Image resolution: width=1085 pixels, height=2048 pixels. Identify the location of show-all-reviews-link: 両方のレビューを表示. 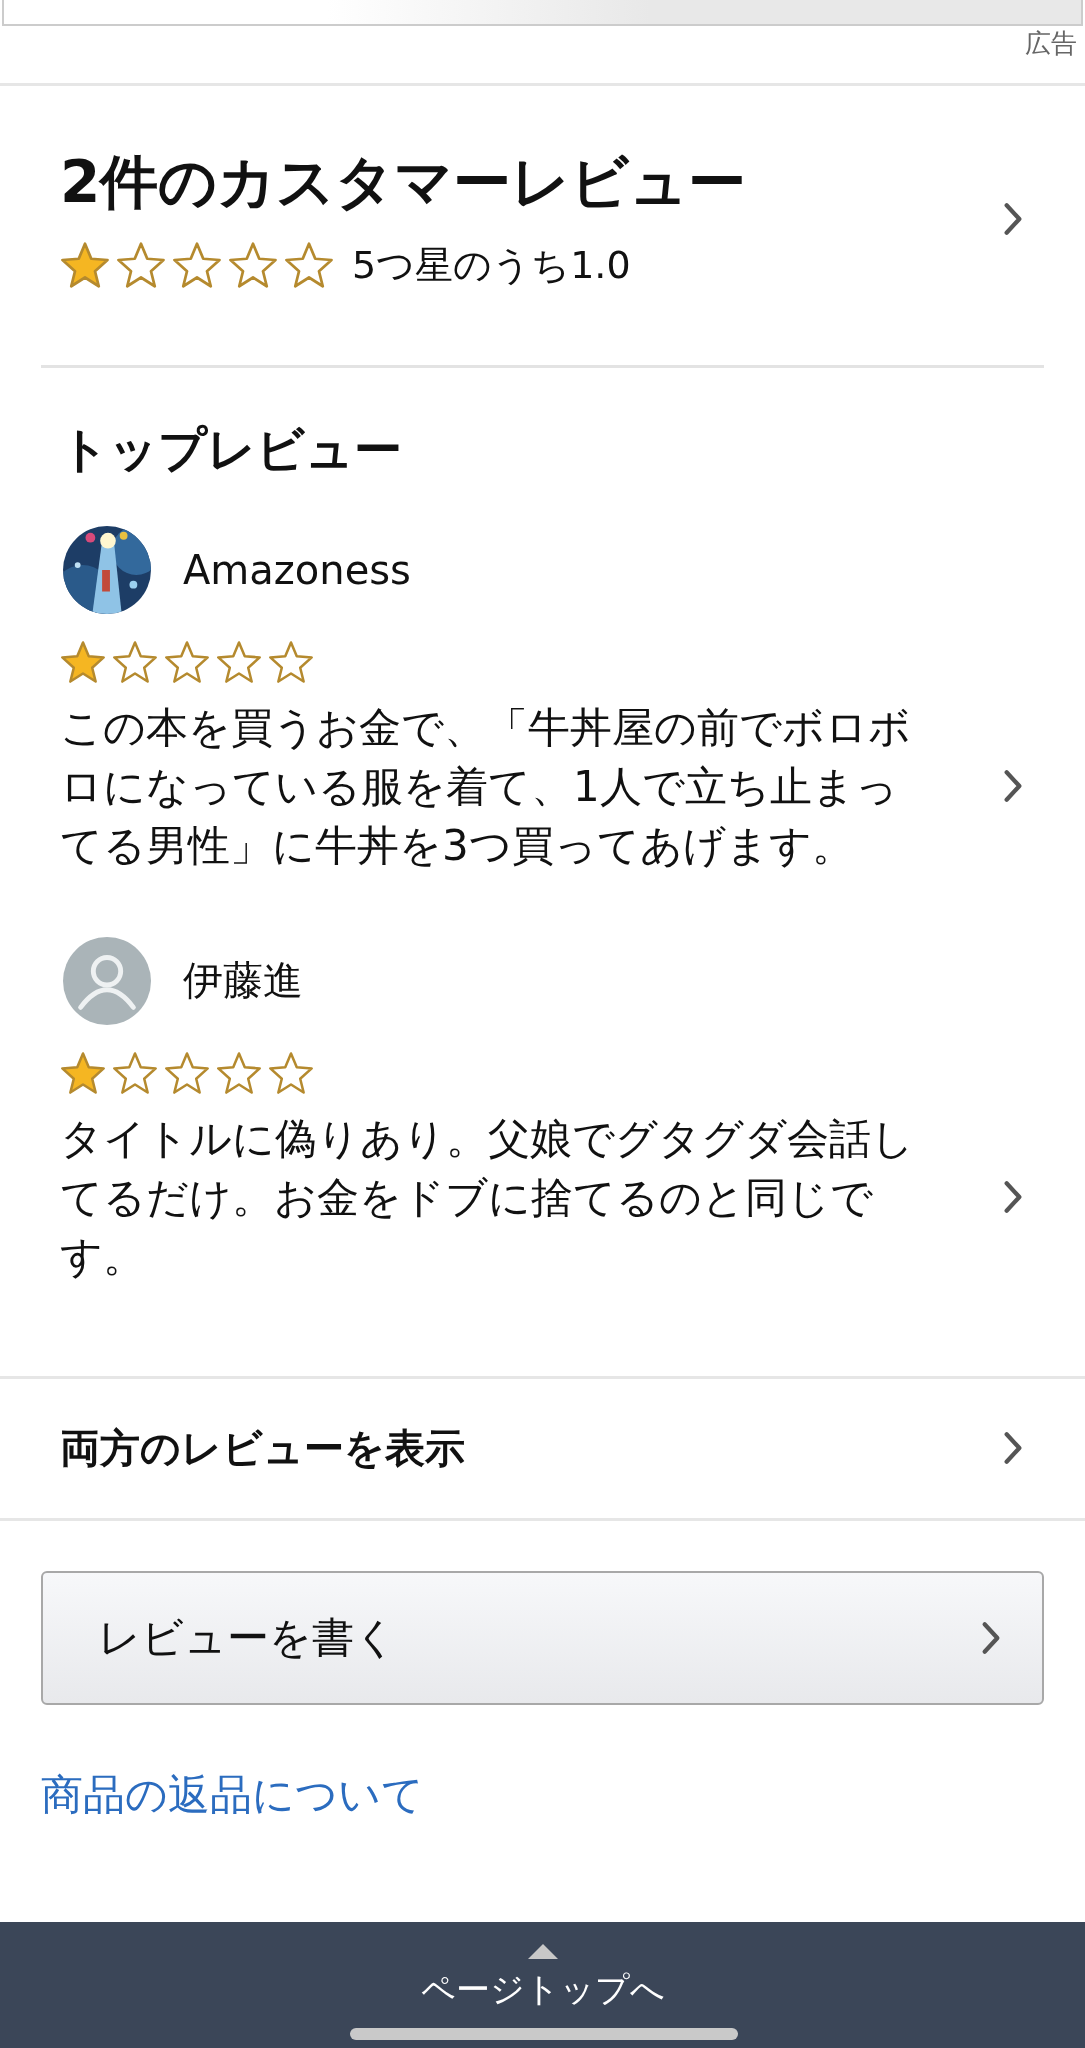
(542, 1448).